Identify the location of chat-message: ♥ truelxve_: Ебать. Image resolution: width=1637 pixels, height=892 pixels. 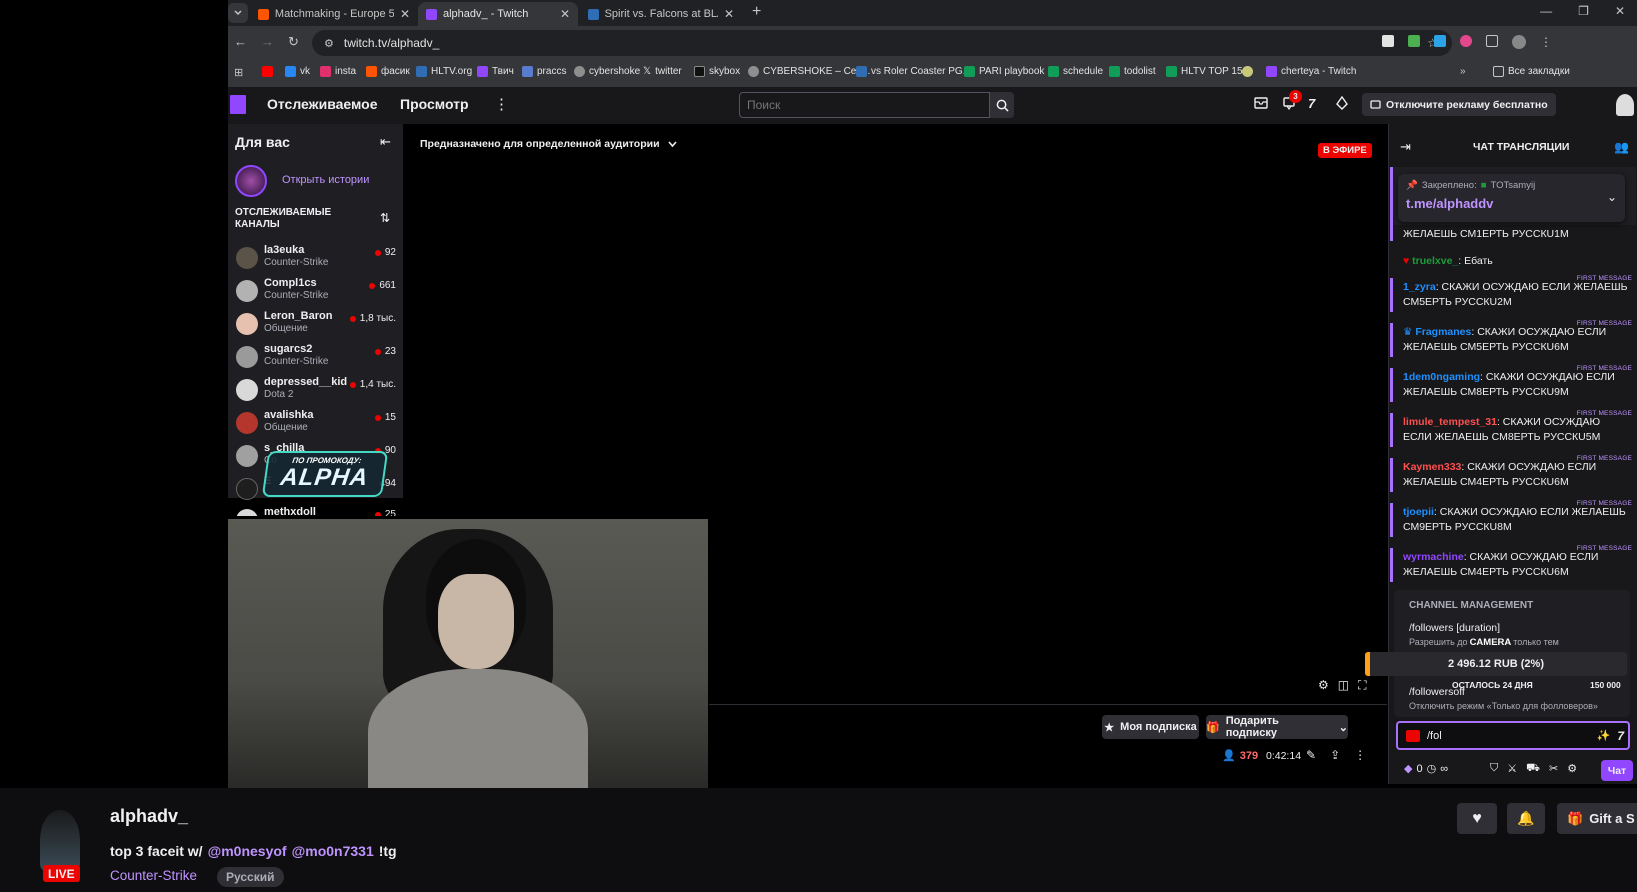
(1513, 261).